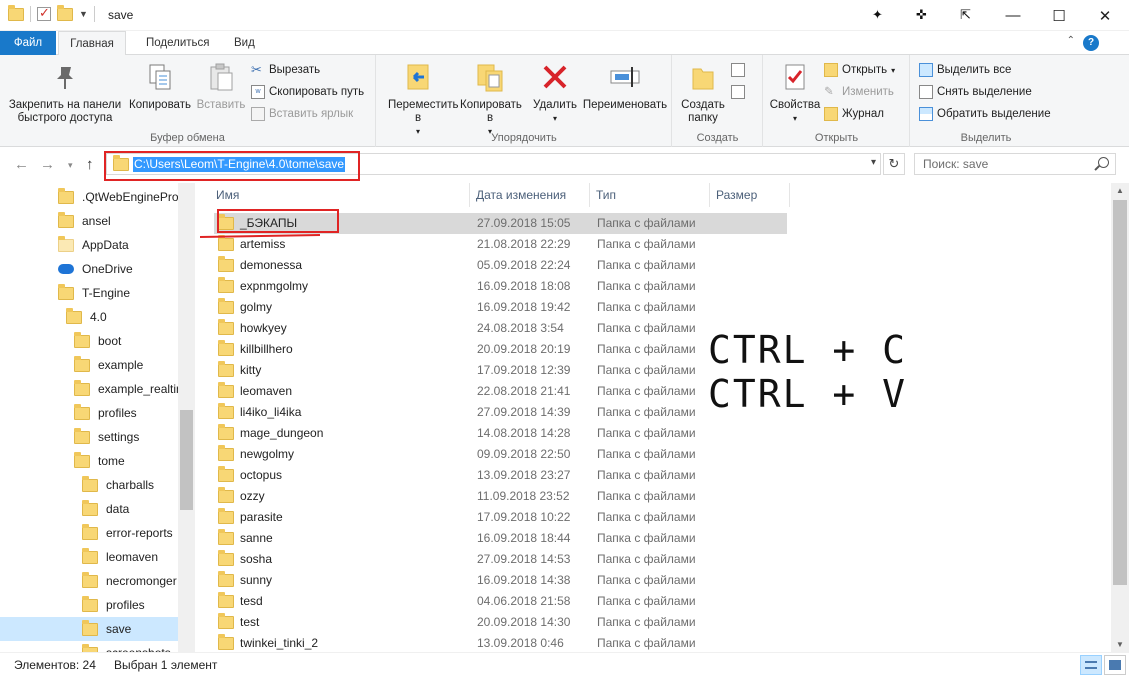 This screenshot has width=1129, height=677. I want to click on file-row: demonessa 05.09.2018 22:24 Папка с файлами, so click(500, 265).